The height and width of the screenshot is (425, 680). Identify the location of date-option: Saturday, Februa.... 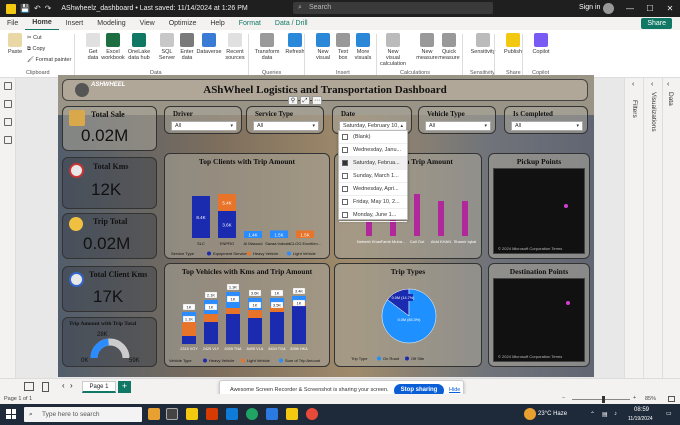
(373, 163).